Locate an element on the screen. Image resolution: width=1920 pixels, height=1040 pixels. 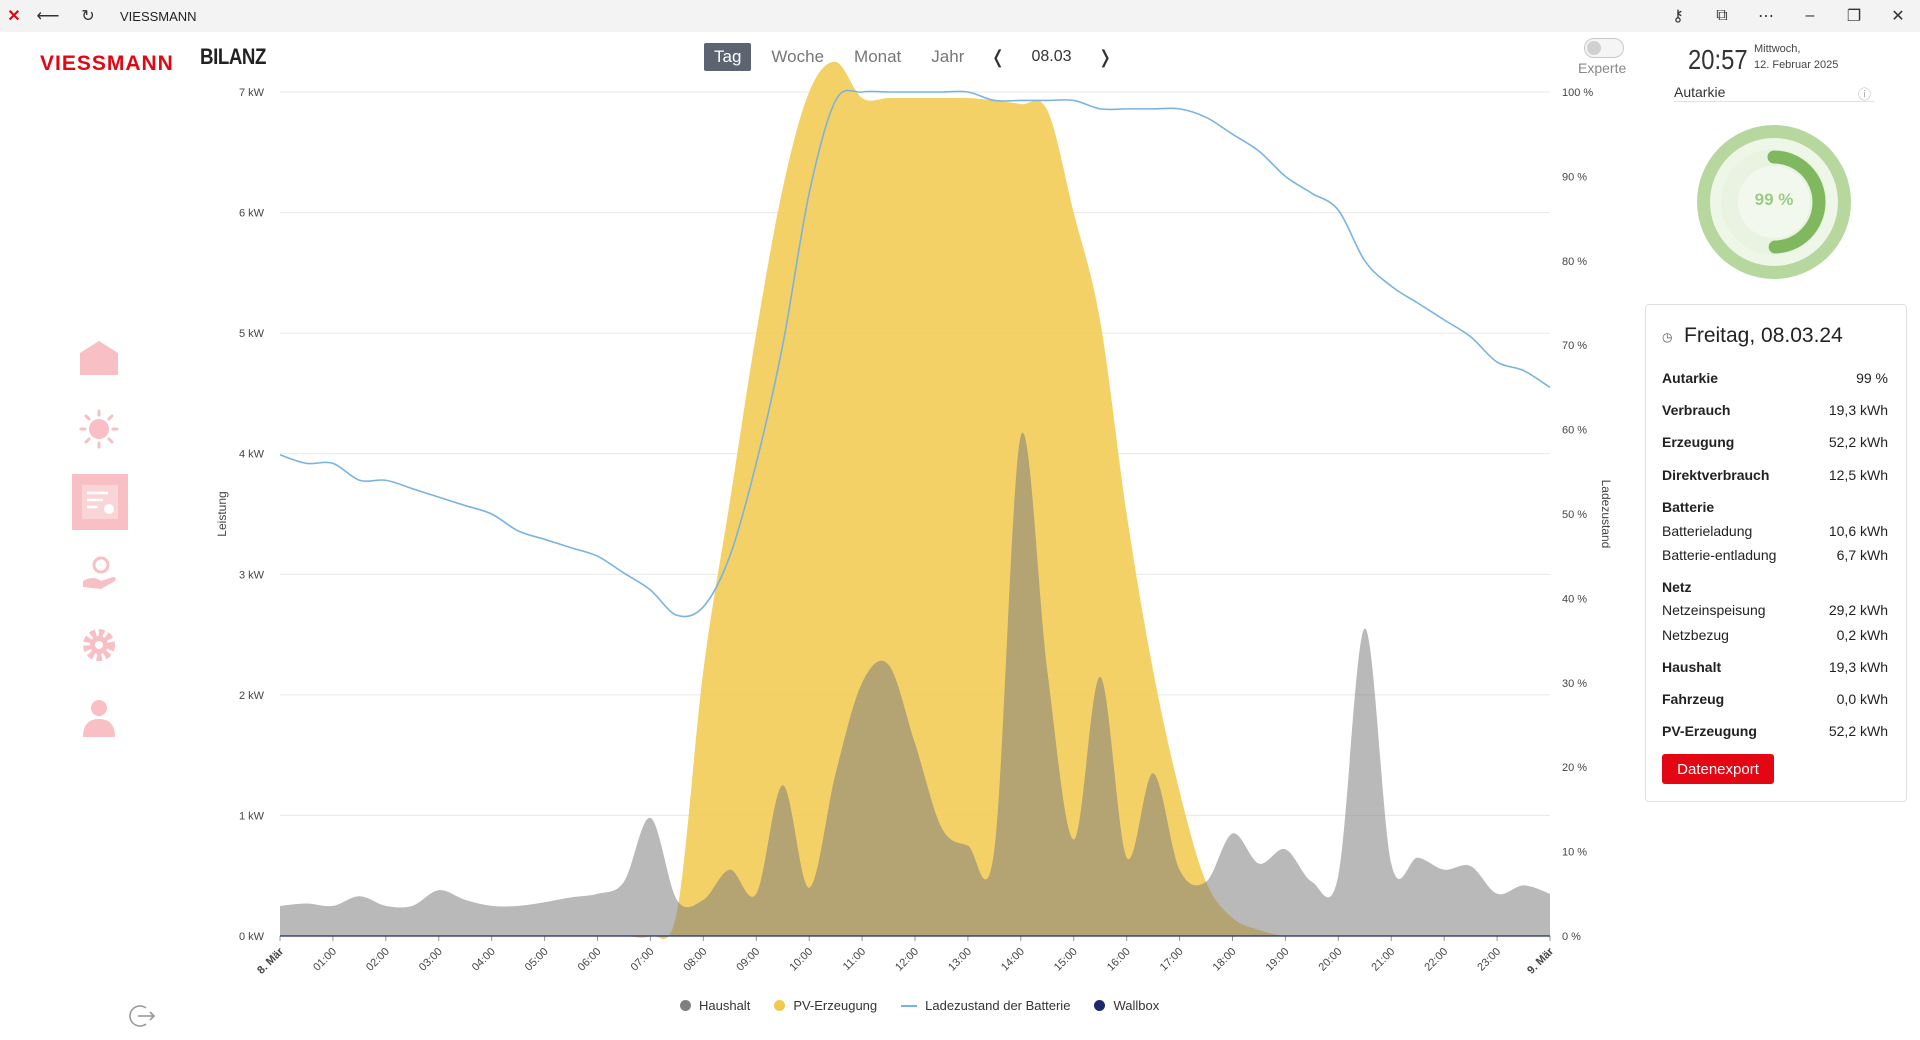
tab-tag: Tag is located at coordinates (728, 57).